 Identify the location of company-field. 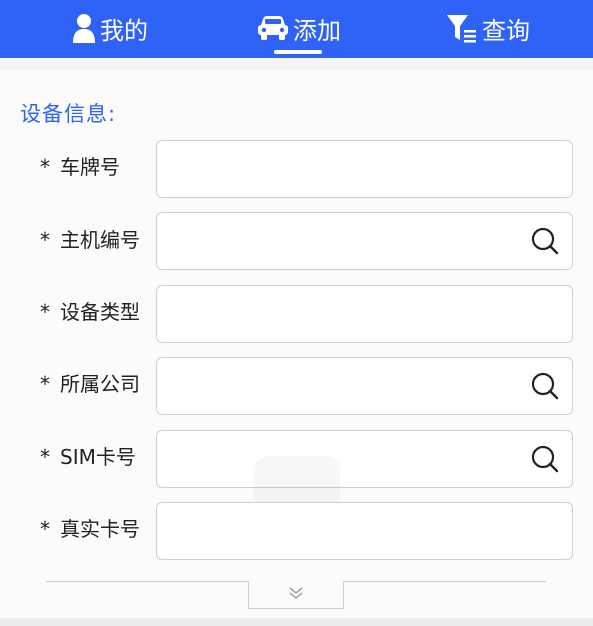
(364, 386).